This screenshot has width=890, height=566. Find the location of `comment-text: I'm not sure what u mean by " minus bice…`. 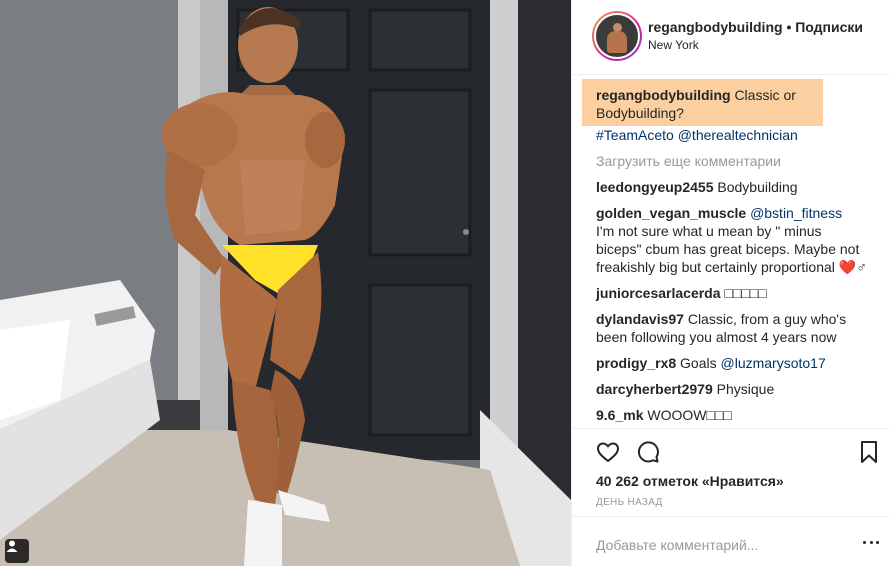

comment-text: I'm not sure what u mean by " minus bice… is located at coordinates (731, 249).